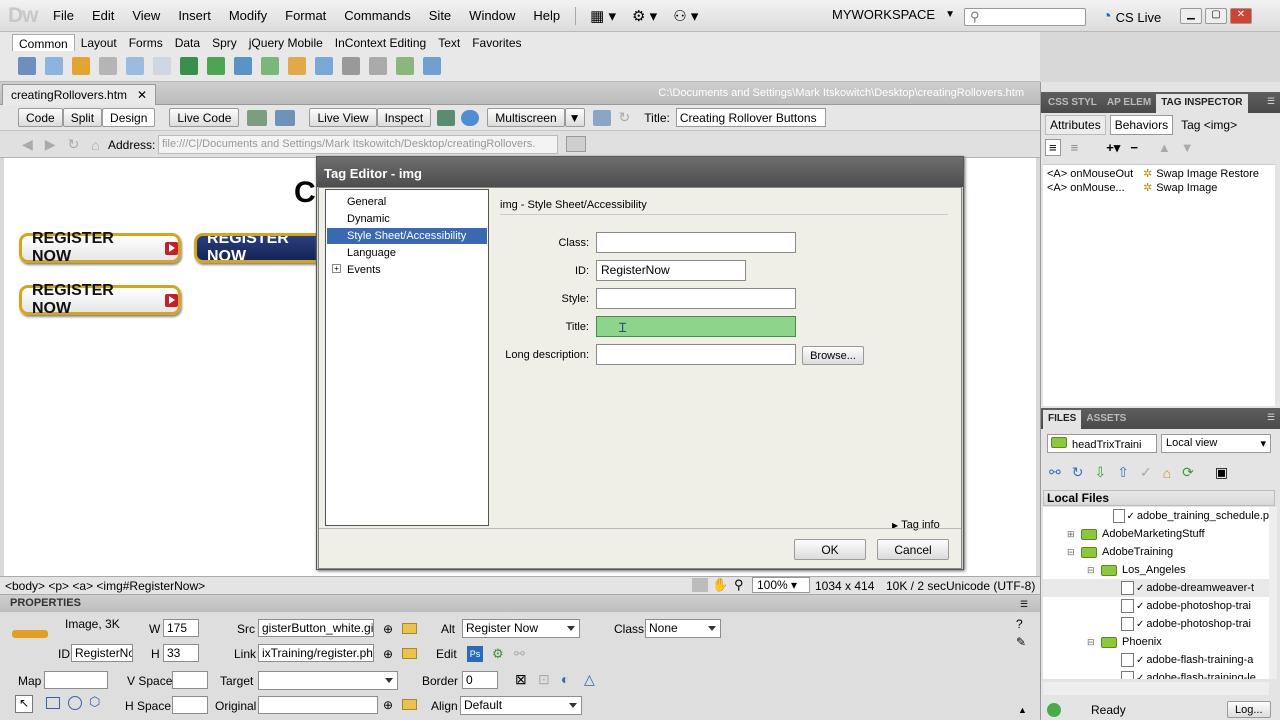 The width and height of the screenshot is (1280, 720). What do you see at coordinates (407, 253) in the screenshot?
I see `category-language: Language` at bounding box center [407, 253].